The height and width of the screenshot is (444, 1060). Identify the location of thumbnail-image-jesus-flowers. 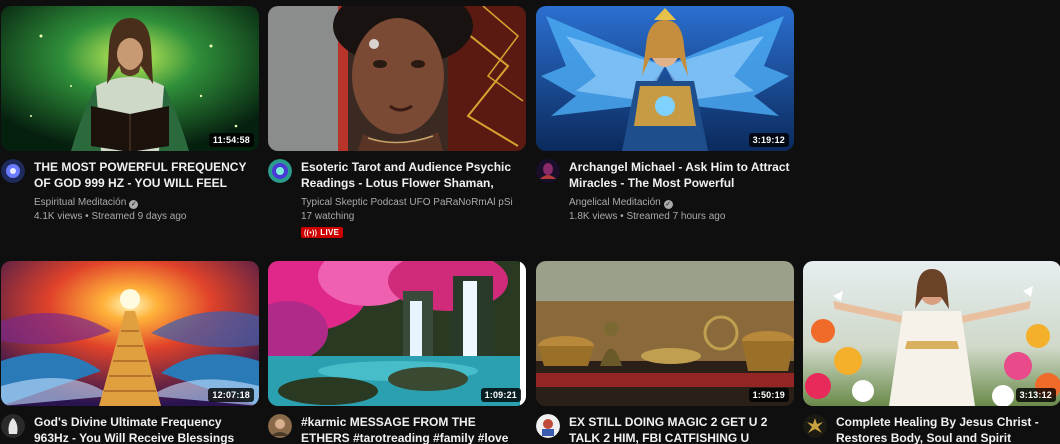
(931, 333).